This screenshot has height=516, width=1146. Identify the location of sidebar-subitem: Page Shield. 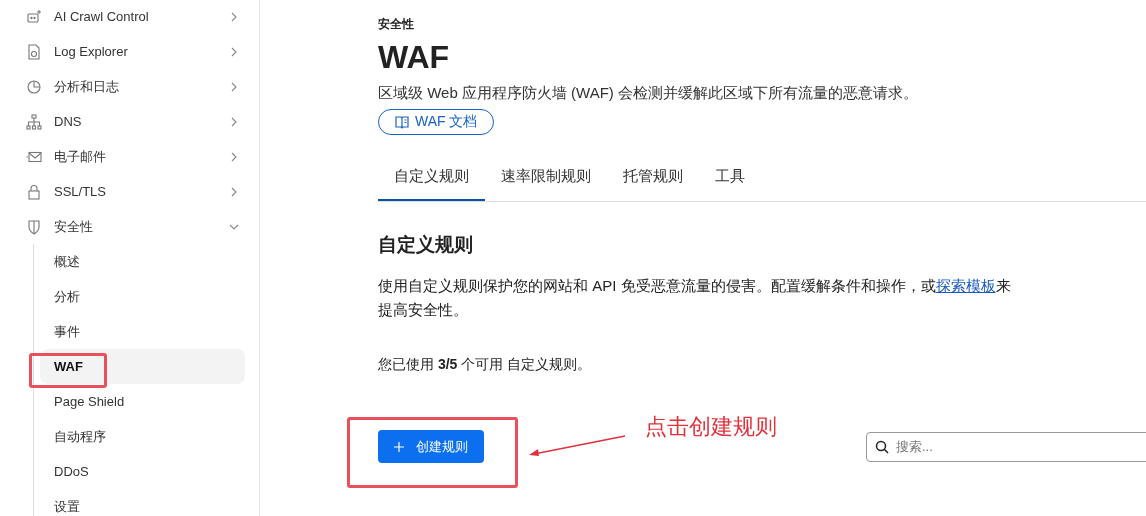
(142, 401).